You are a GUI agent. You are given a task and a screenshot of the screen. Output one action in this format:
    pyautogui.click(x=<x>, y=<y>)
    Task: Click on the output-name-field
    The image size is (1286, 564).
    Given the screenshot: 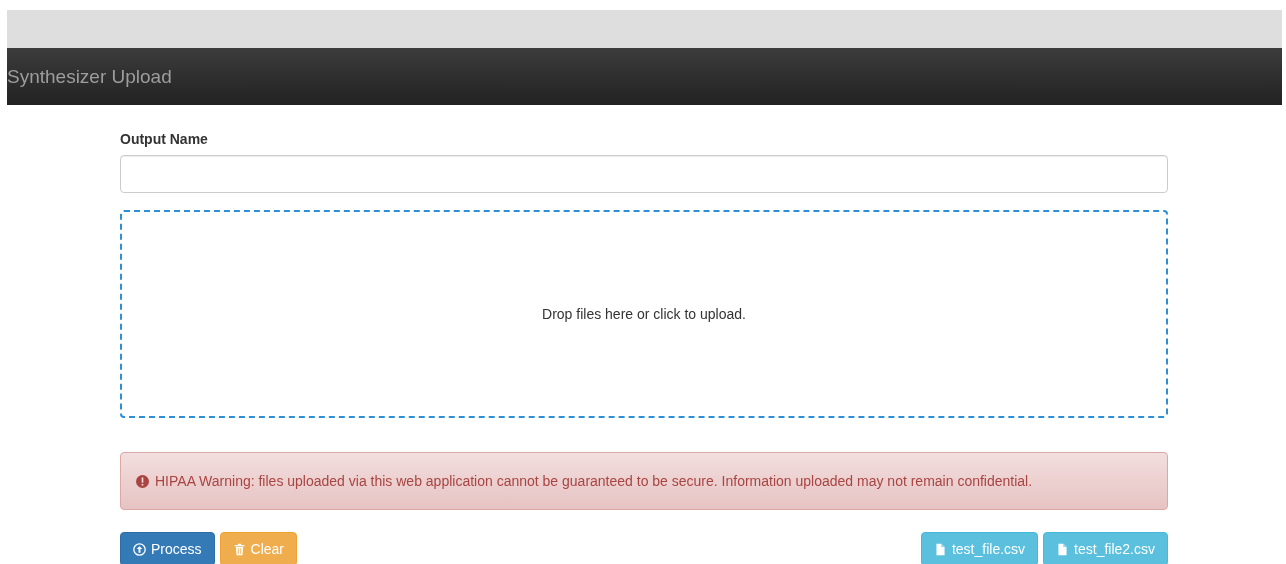 What is the action you would take?
    pyautogui.click(x=644, y=174)
    